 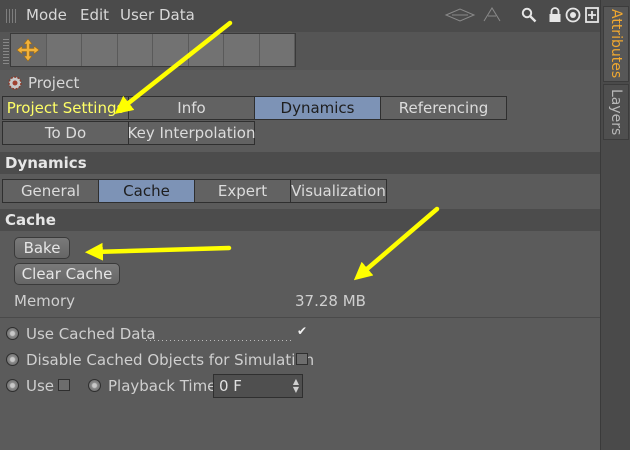 I want to click on navigation-arrows-icon, so click(x=479, y=15).